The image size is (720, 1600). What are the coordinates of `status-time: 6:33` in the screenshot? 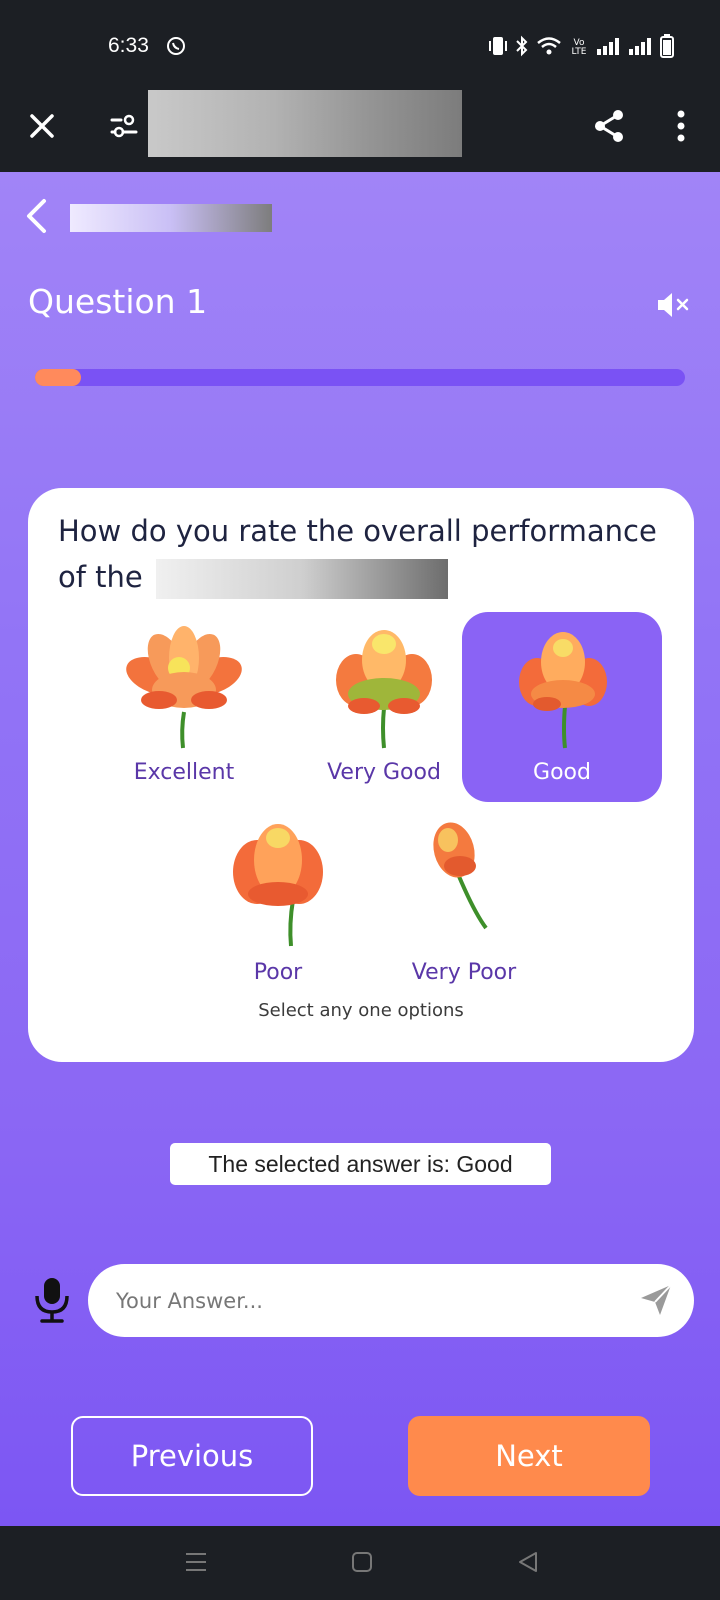 It's located at (128, 45).